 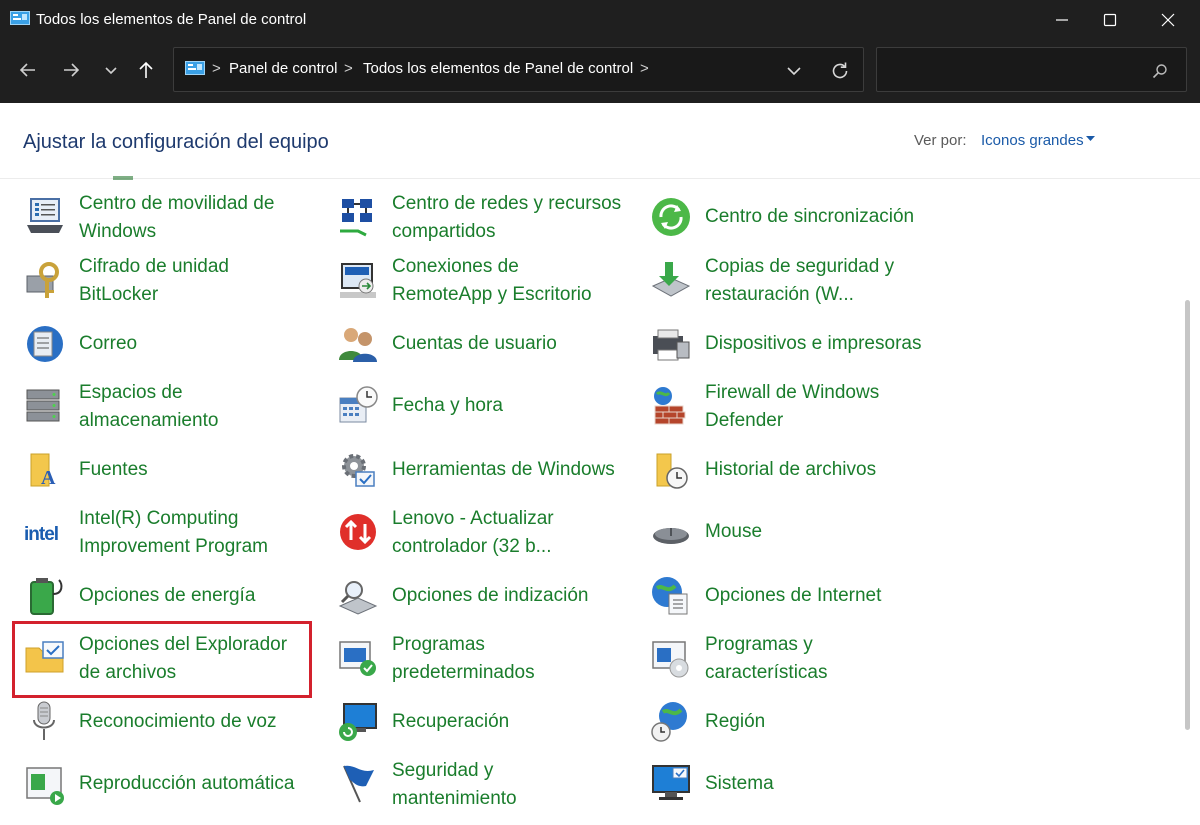 What do you see at coordinates (1062, 20) in the screenshot?
I see `minimize-button` at bounding box center [1062, 20].